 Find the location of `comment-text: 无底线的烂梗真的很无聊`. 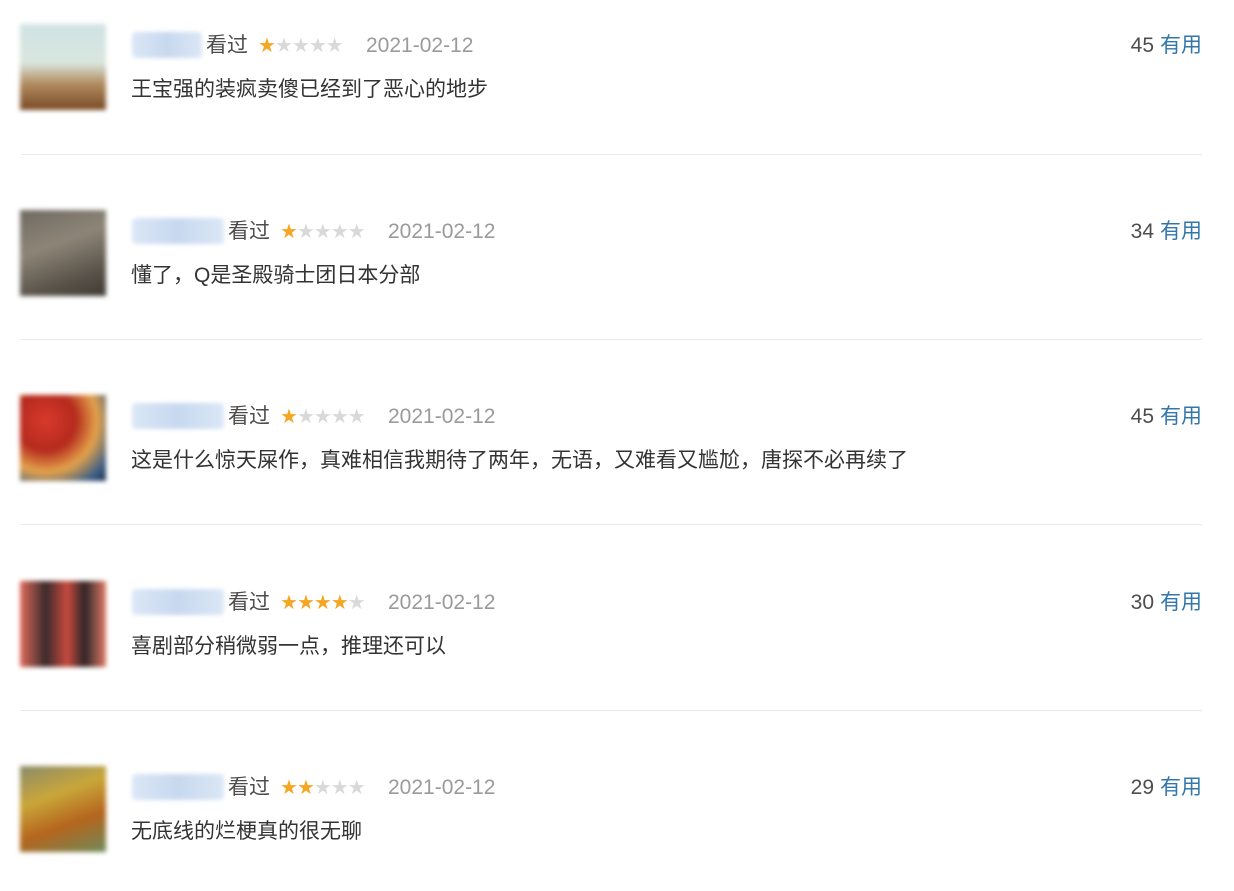

comment-text: 无底线的烂梗真的很无聊 is located at coordinates (246, 831).